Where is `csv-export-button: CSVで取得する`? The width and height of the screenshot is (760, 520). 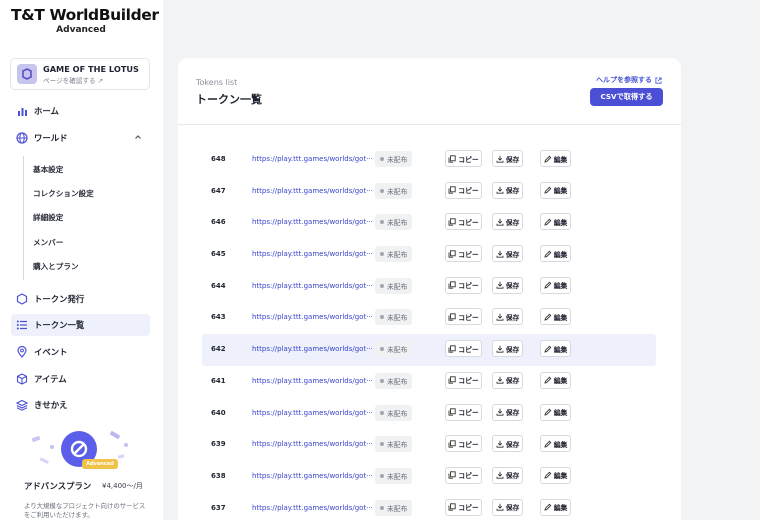
csv-export-button: CSVで取得する is located at coordinates (626, 97).